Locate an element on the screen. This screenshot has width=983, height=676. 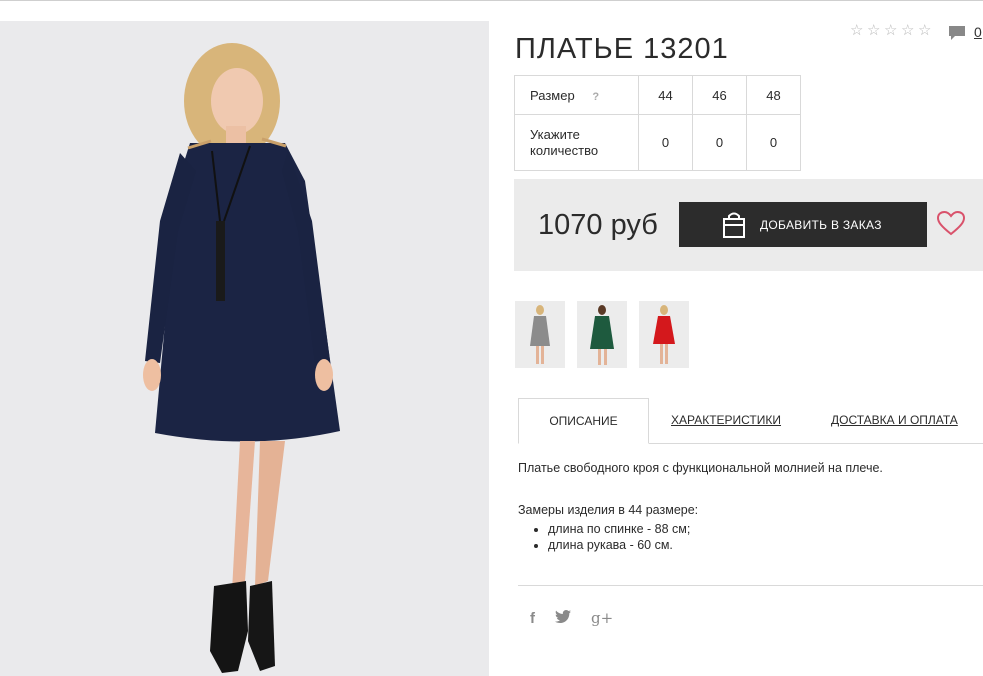
list-item: длина по спинке - 88 см; is located at coordinates (763, 529).